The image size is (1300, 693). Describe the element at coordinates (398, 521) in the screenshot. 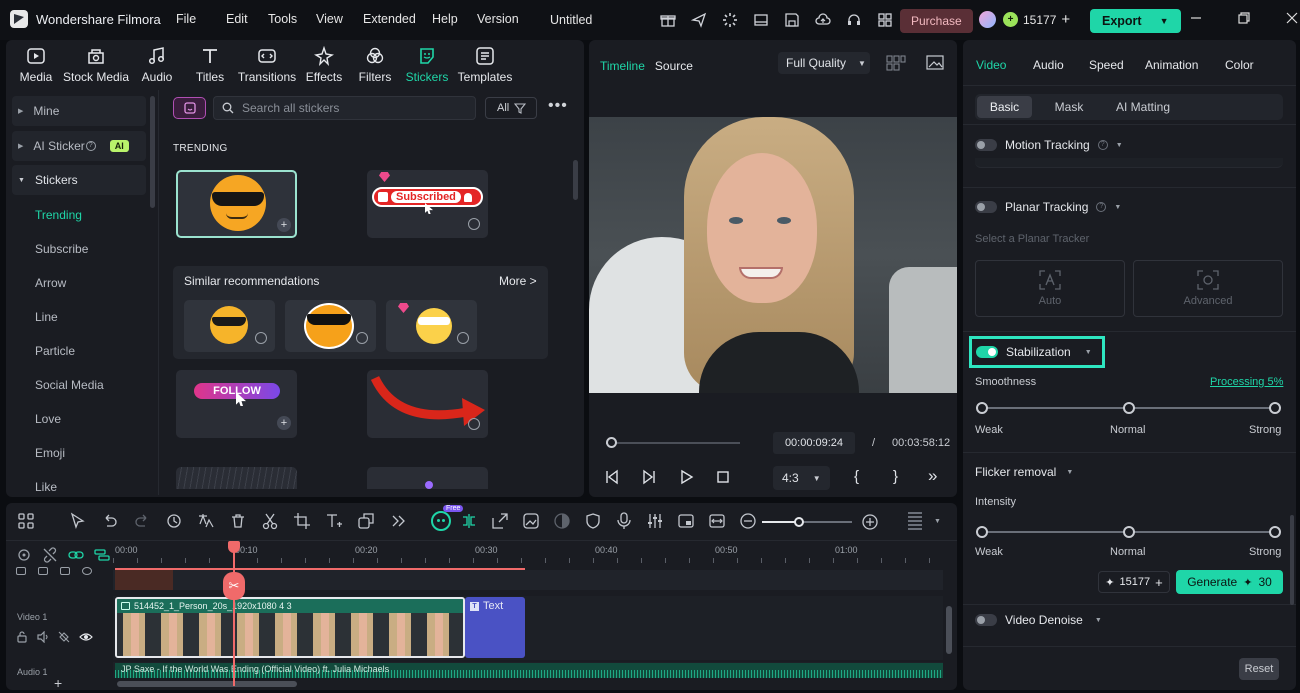

I see `double-chevron-right-icon` at that location.